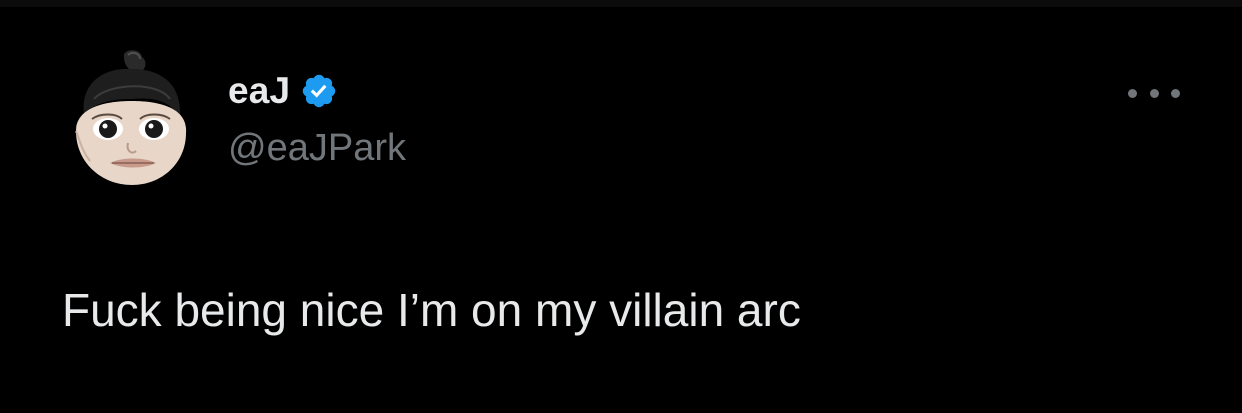 The height and width of the screenshot is (413, 1242). I want to click on author-name-row: eaJ, so click(283, 91).